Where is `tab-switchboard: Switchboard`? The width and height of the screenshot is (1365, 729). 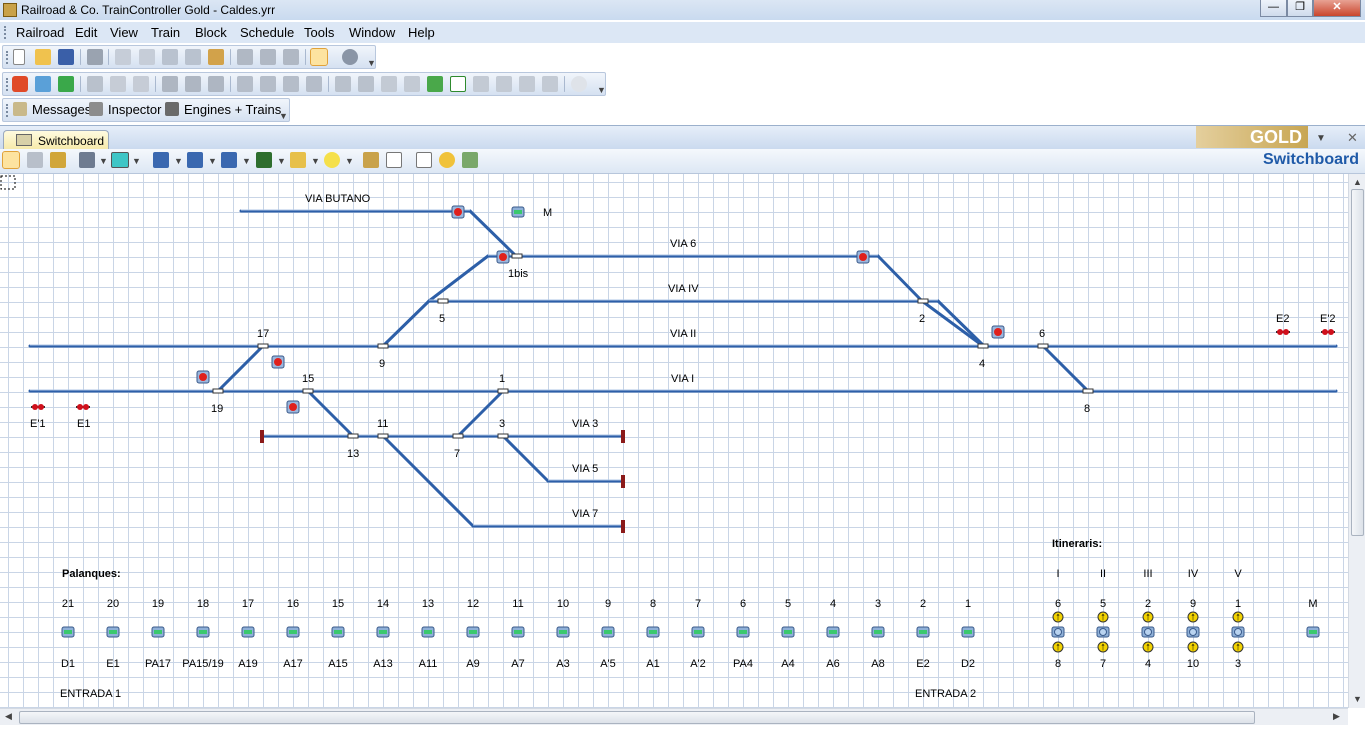 tab-switchboard: Switchboard is located at coordinates (56, 140).